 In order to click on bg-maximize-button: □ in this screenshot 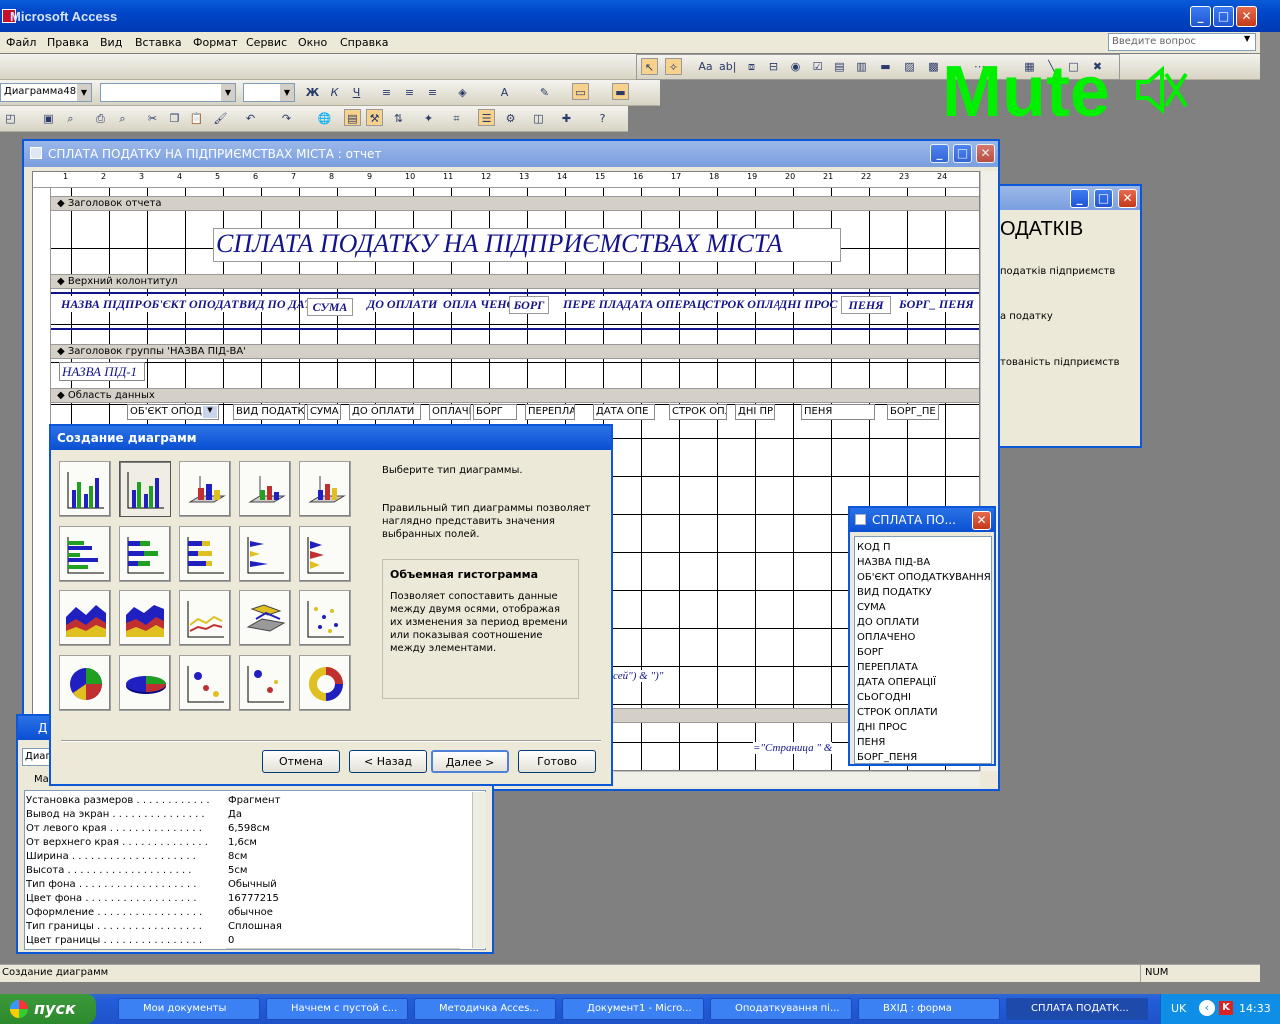, I will do `click(1103, 198)`.